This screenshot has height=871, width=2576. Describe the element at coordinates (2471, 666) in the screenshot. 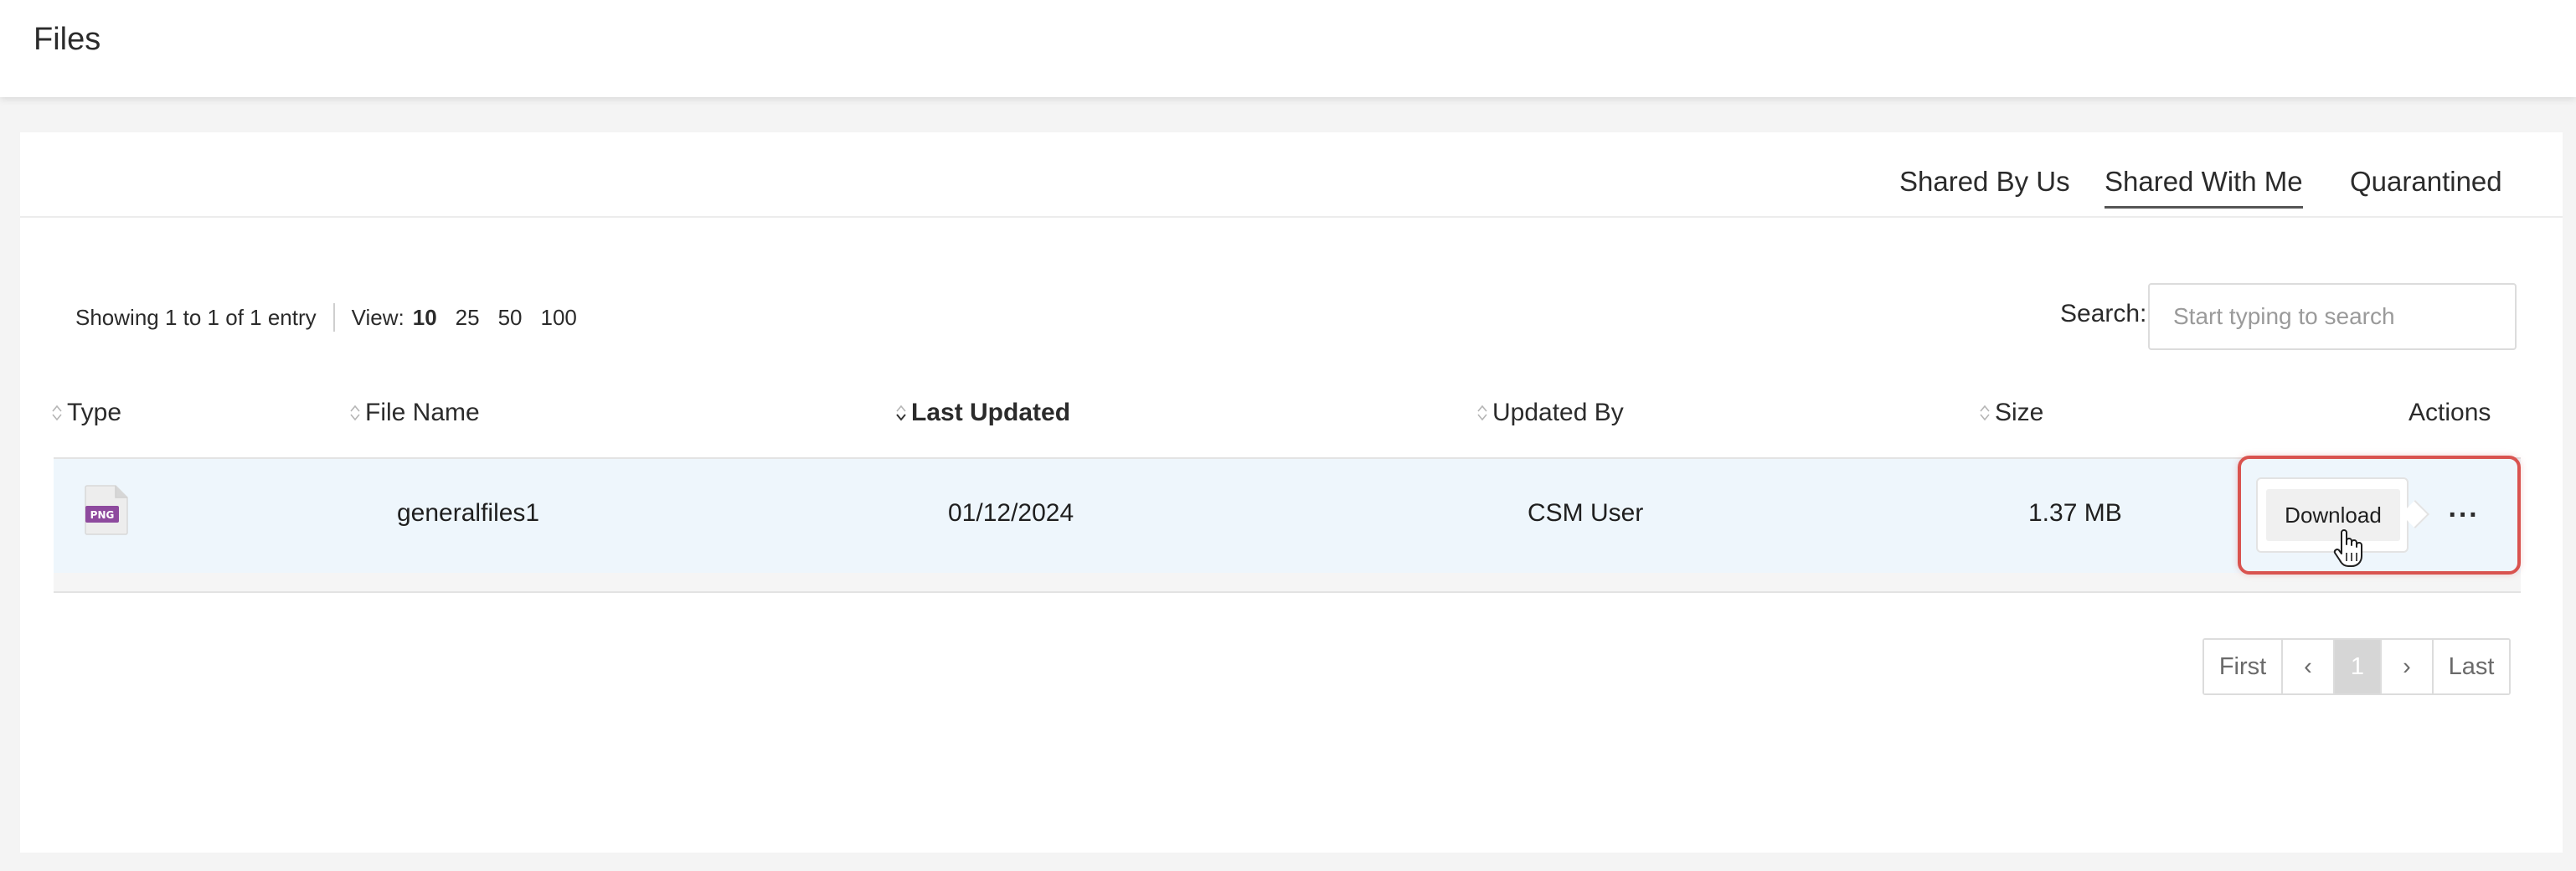

I see `pagination-last: Last` at that location.